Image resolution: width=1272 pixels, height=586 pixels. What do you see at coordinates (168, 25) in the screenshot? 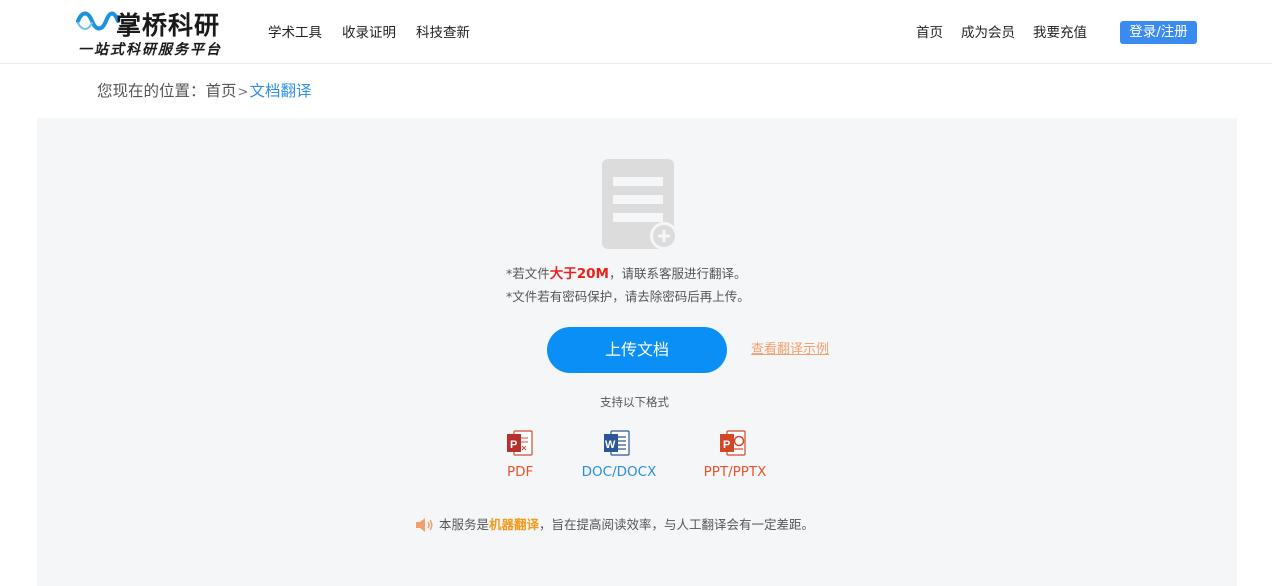
I see `logo-title: 掌桥科研` at bounding box center [168, 25].